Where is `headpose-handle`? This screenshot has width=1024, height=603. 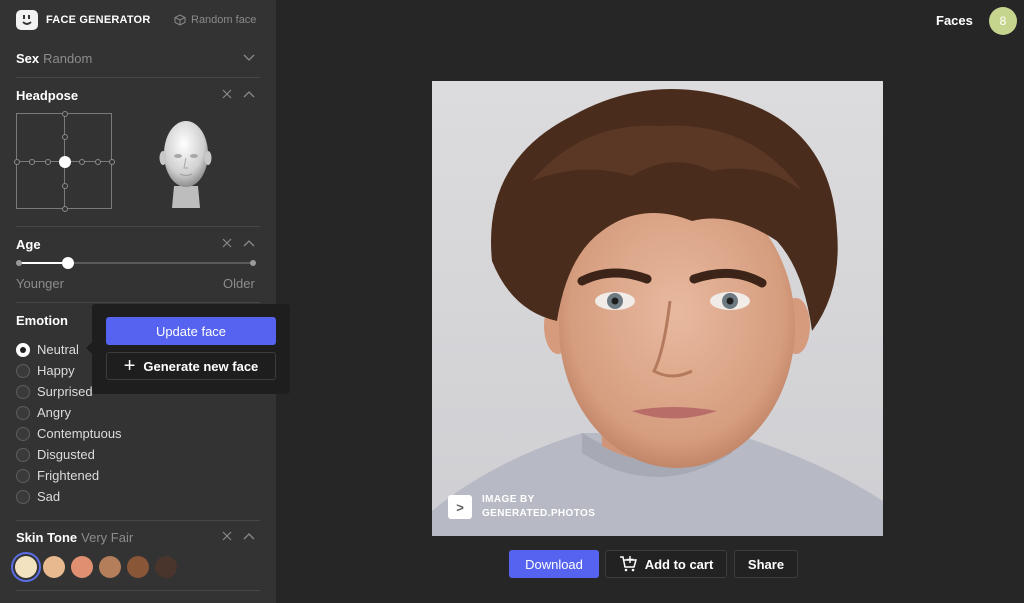
headpose-handle is located at coordinates (65, 162).